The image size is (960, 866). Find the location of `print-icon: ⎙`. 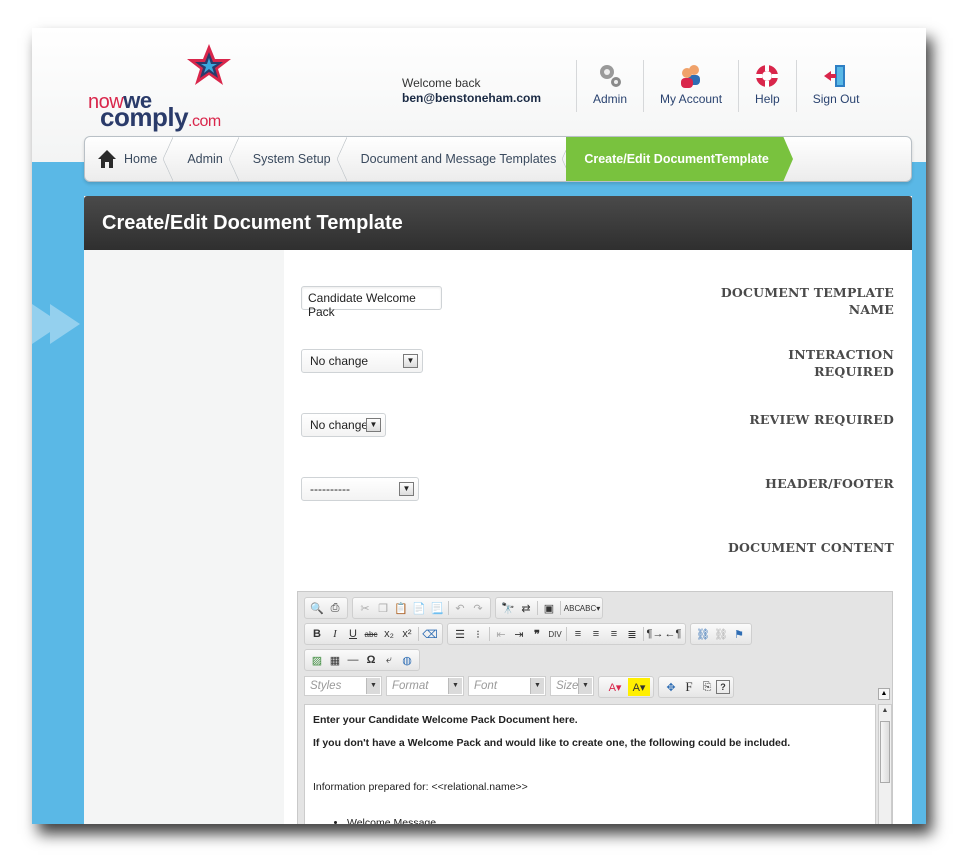

print-icon: ⎙ is located at coordinates (335, 608).